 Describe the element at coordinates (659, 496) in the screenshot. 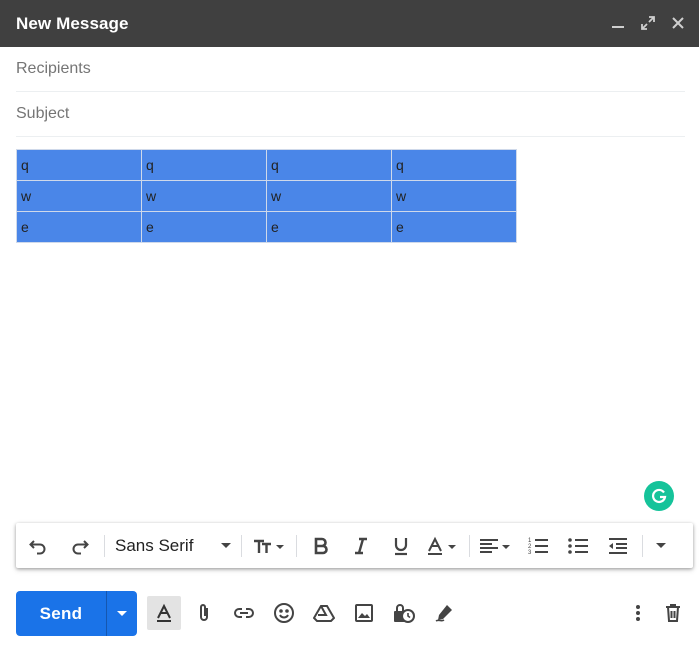

I see `grammarly-icon` at that location.